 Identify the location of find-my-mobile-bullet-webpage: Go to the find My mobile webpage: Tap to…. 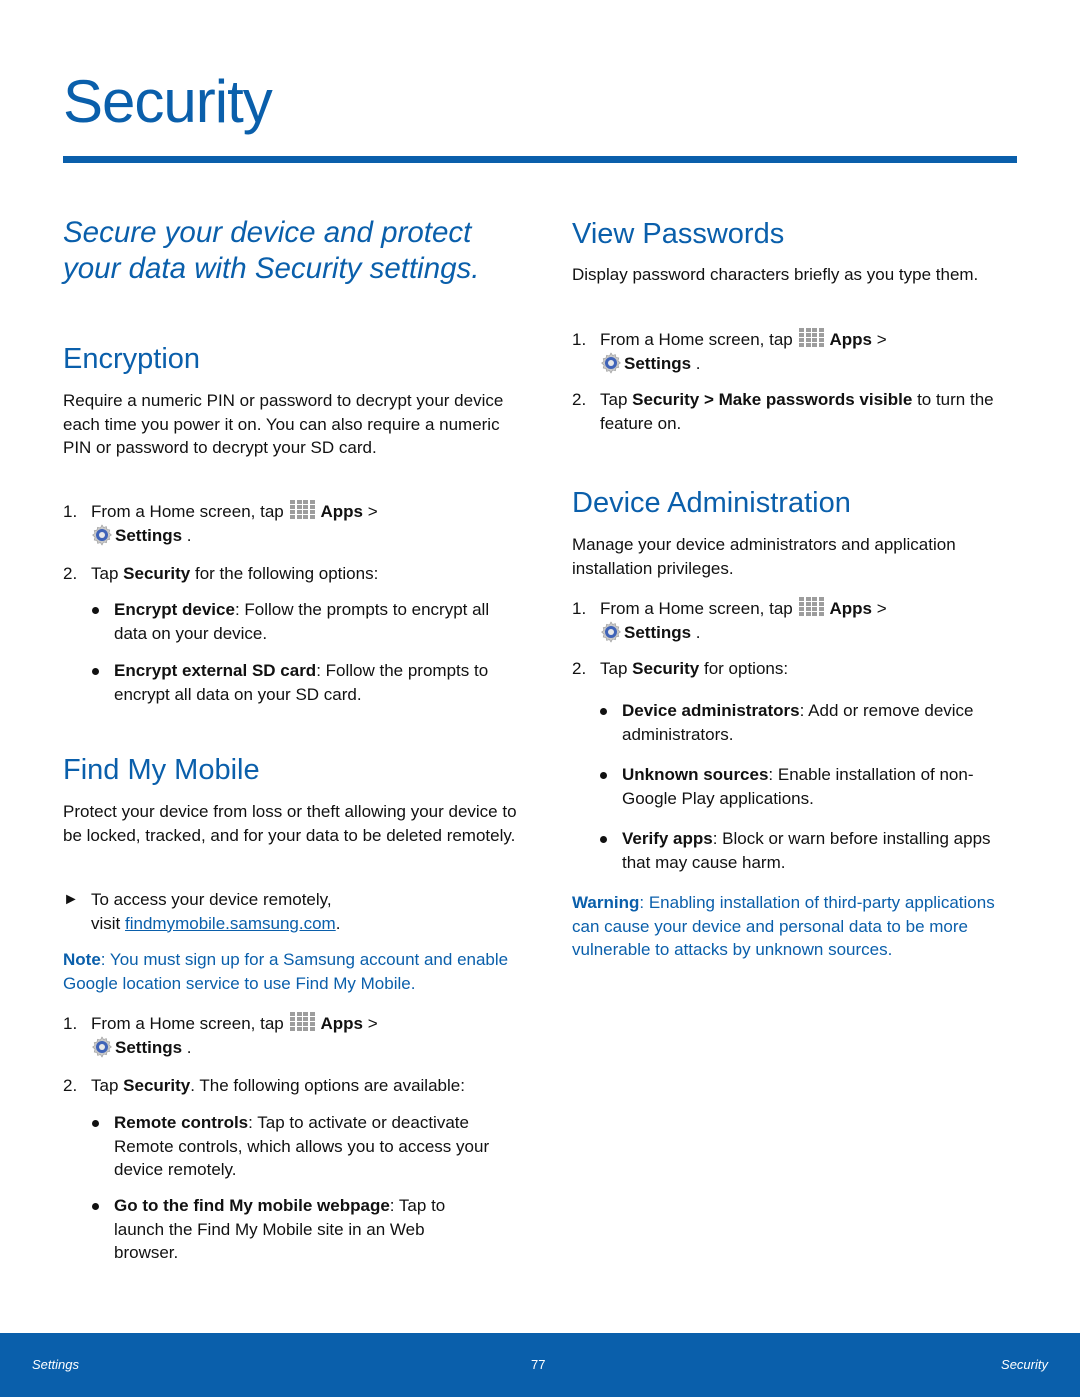
(272, 1229).